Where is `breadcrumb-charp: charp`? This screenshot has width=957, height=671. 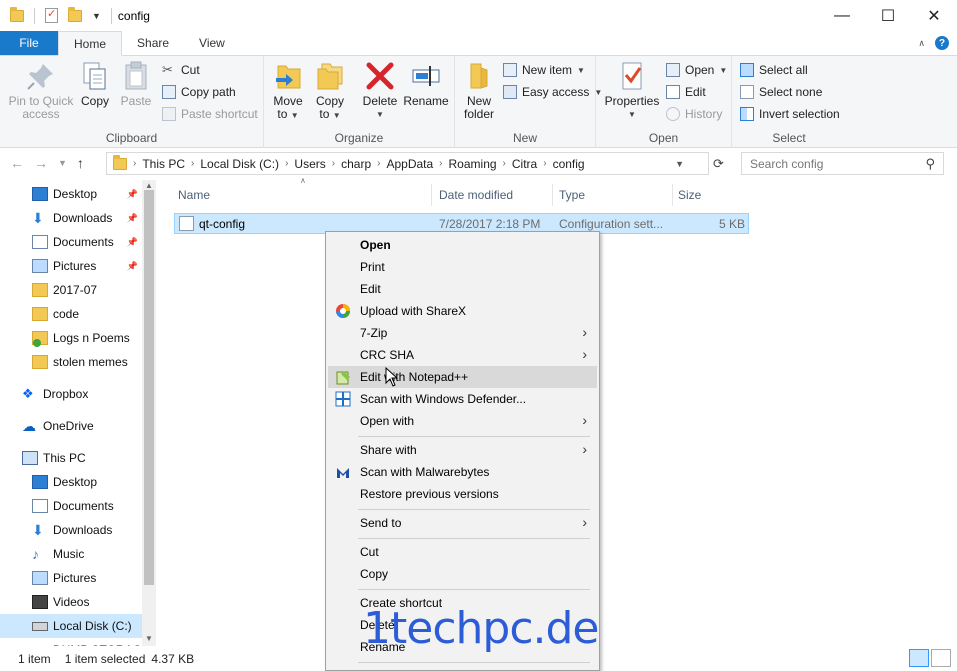 breadcrumb-charp: charp is located at coordinates (356, 164).